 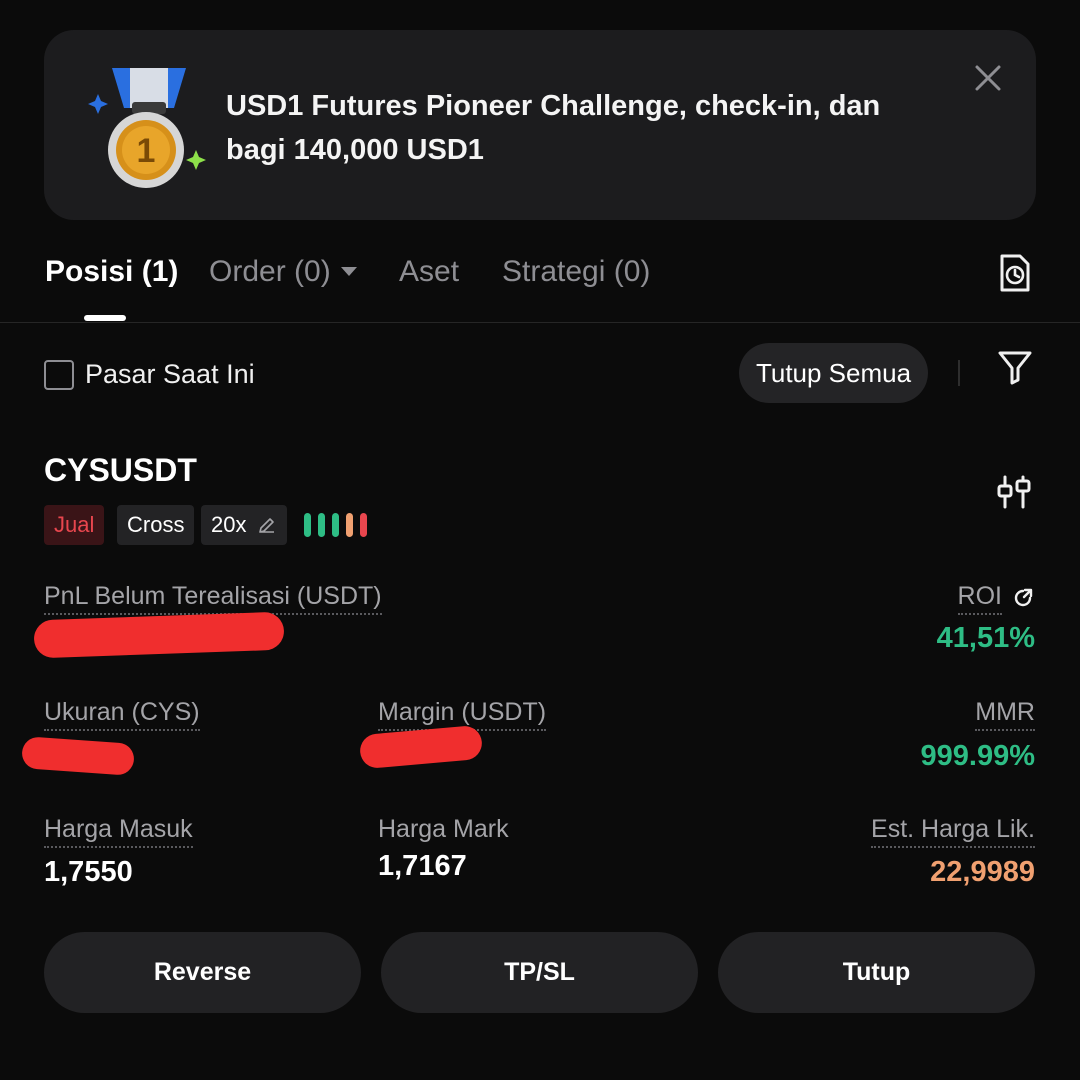 I want to click on tpsl-button: TP/SL, so click(x=539, y=972).